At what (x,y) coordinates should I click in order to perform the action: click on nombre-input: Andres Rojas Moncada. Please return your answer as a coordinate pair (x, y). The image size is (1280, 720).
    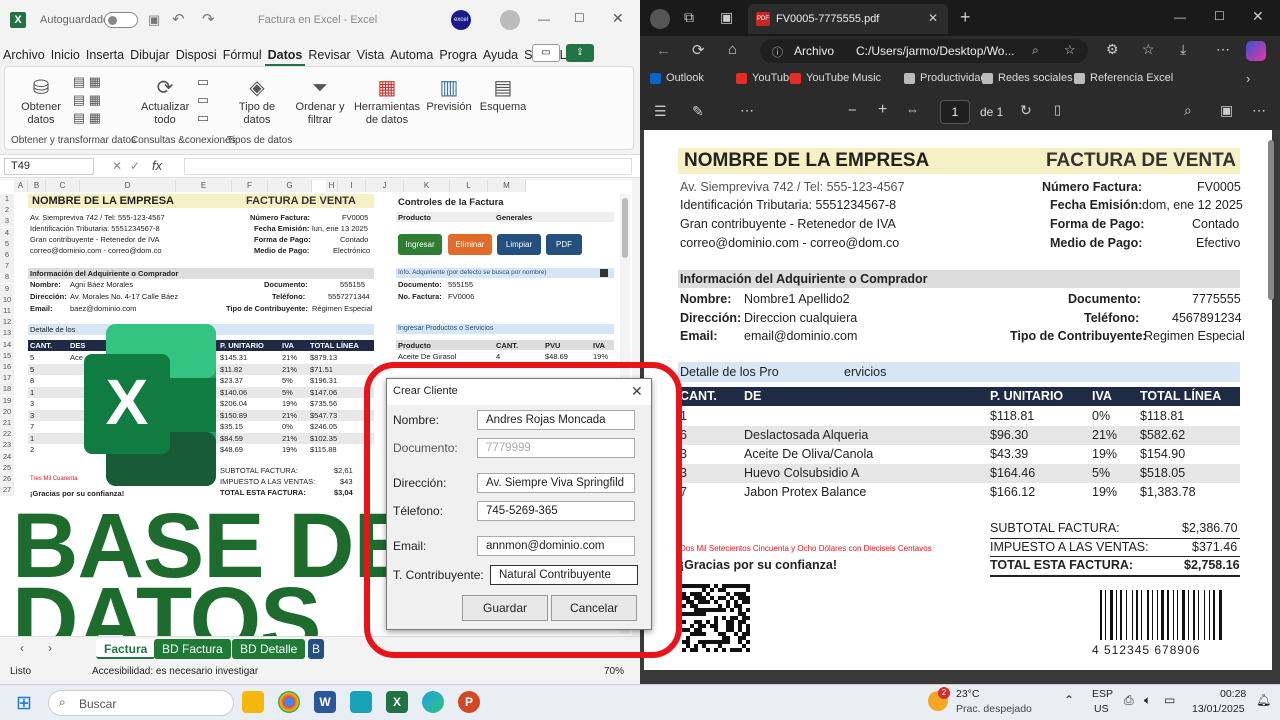
    Looking at the image, I should click on (556, 420).